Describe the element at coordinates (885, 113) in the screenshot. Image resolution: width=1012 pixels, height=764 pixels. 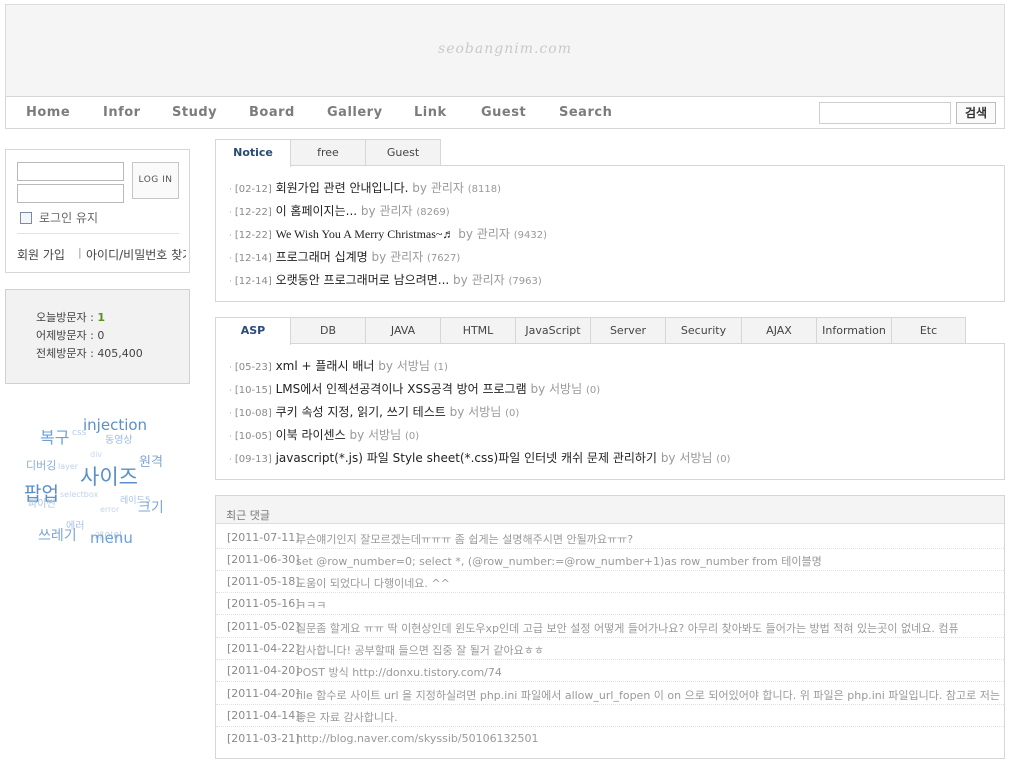
I see `search-input` at that location.